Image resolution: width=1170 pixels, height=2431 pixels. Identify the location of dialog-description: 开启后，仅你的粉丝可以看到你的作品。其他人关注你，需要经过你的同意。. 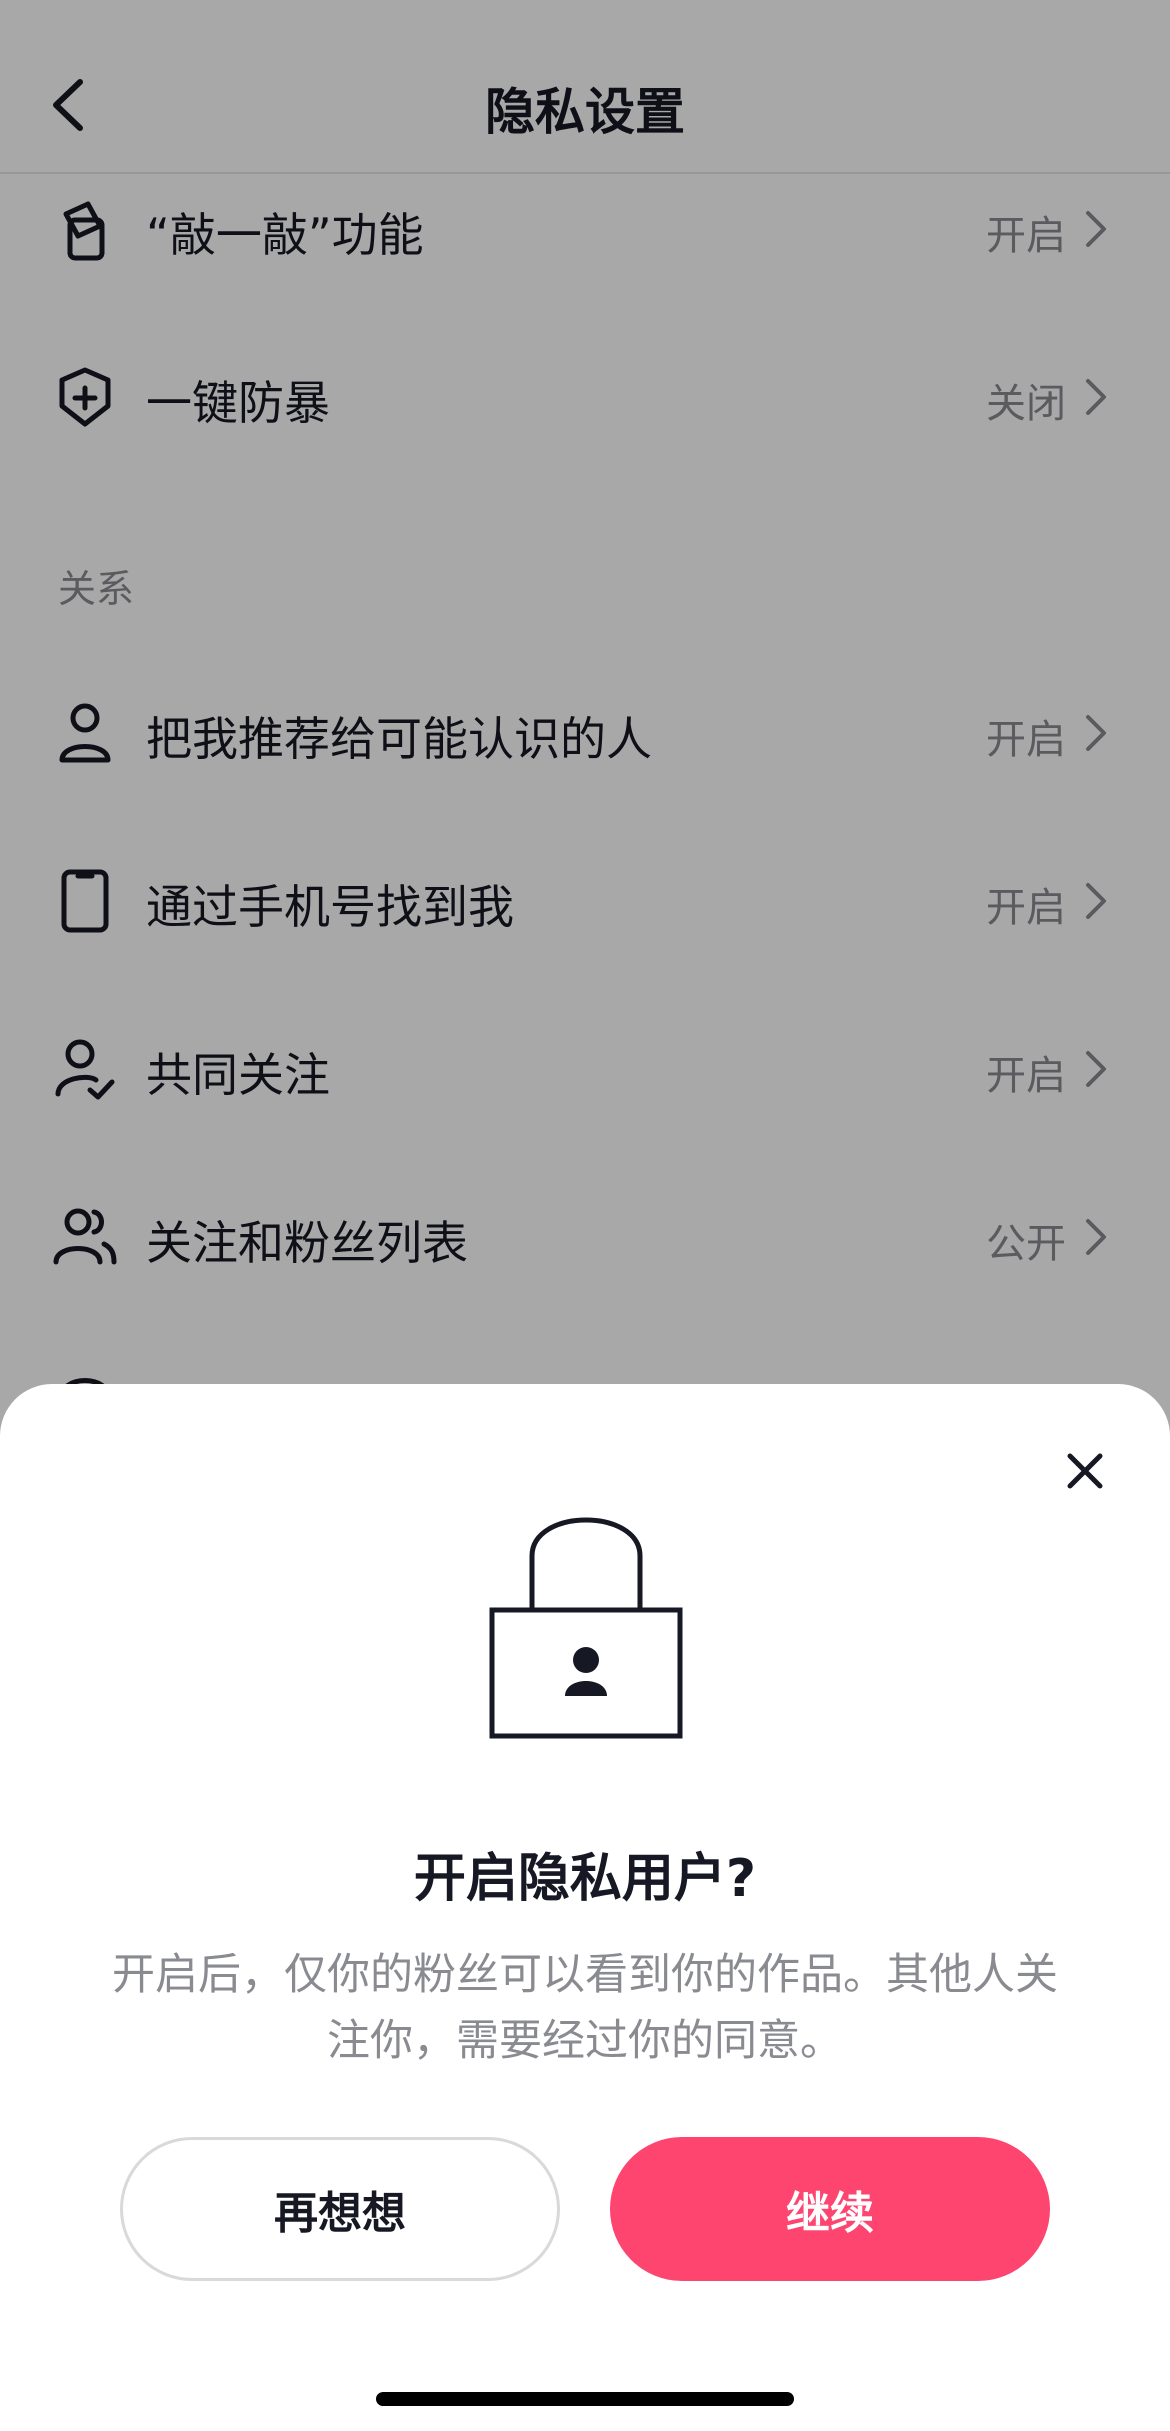
(585, 2008).